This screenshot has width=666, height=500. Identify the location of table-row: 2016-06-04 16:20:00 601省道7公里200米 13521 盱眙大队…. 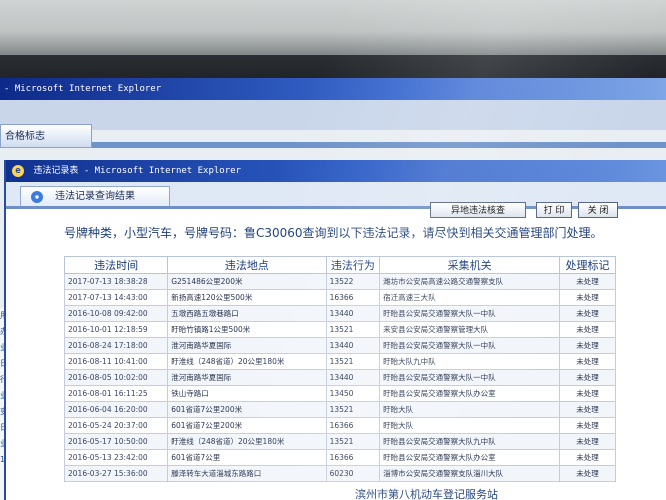
(339, 409).